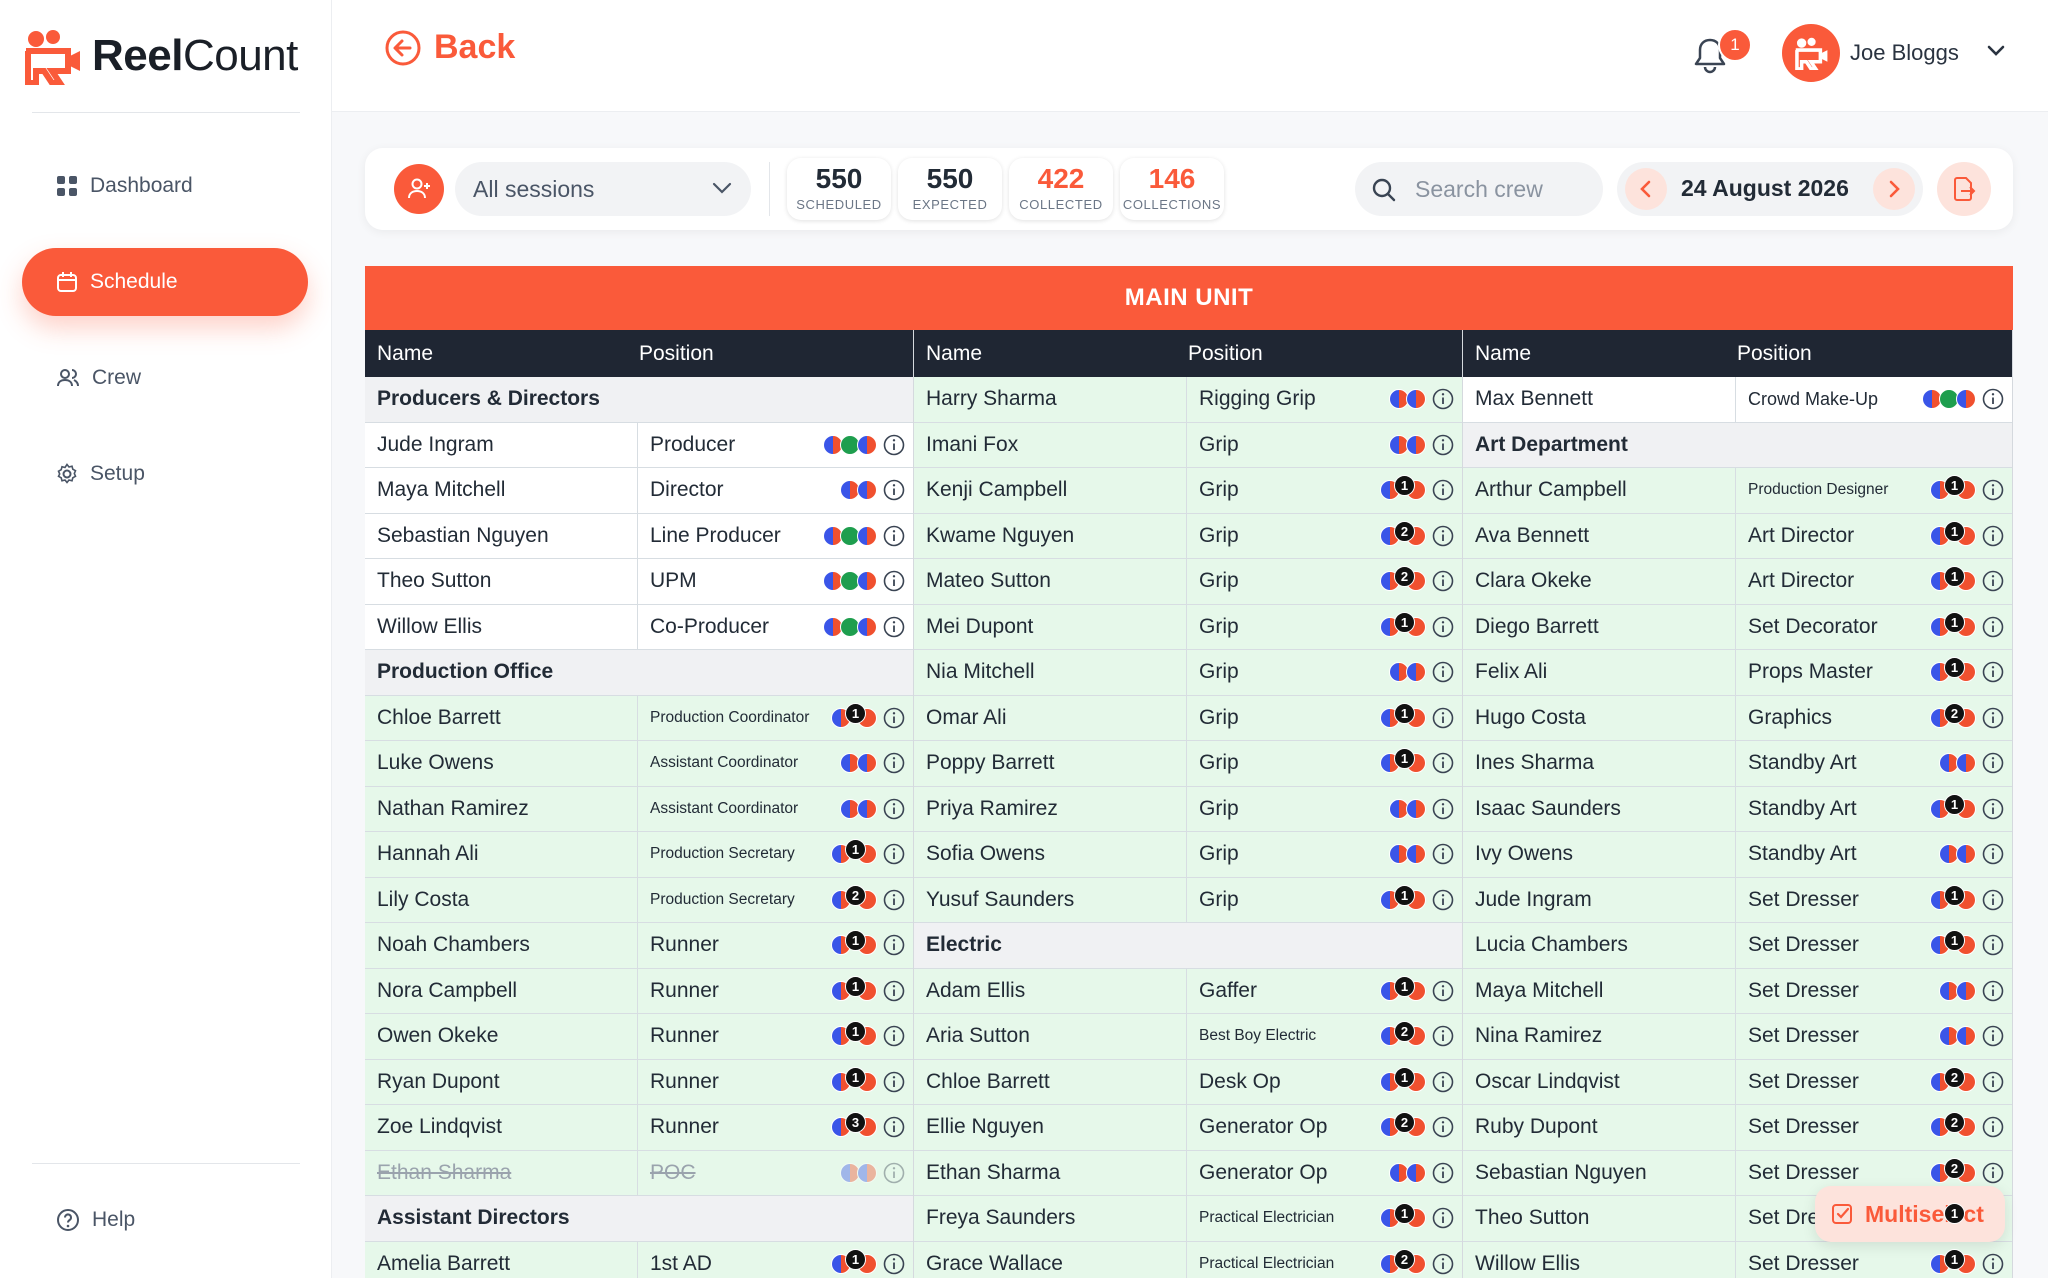  What do you see at coordinates (639, 1037) in the screenshot?
I see `crew-row: Owen Okeke Runner 1` at bounding box center [639, 1037].